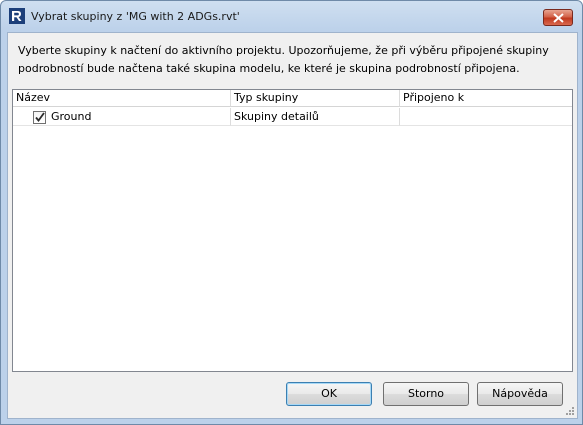 Image resolution: width=583 pixels, height=425 pixels. I want to click on revit-logo-icon, so click(17, 16).